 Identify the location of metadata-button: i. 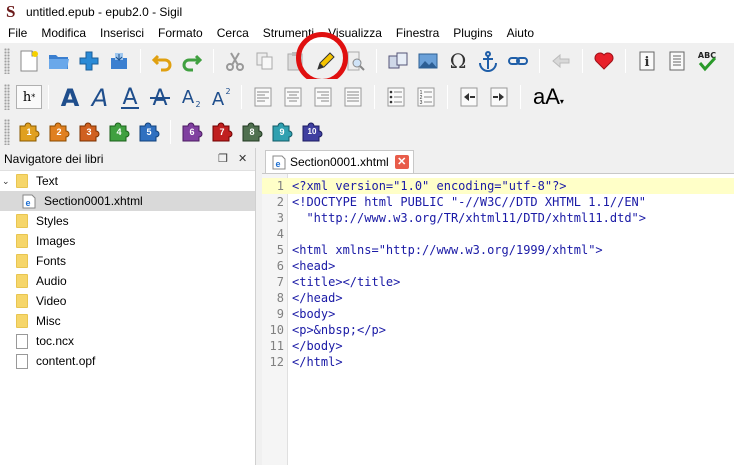
(647, 61).